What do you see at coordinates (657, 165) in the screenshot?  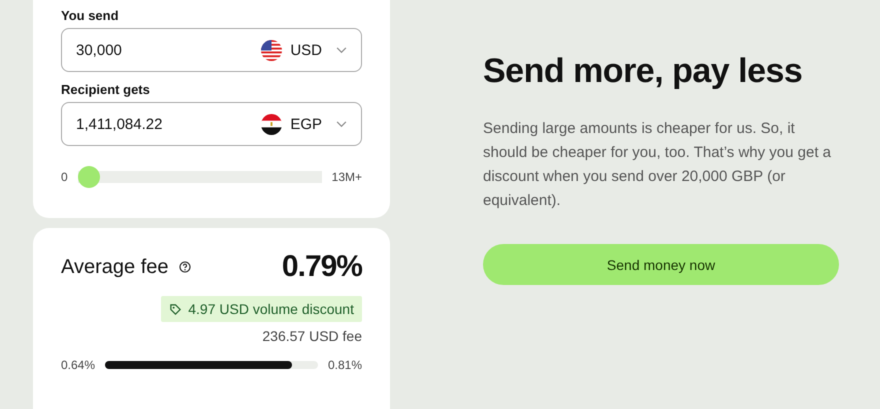 I see `promo-text: Sending large amounts is cheaper for us. So, it should be cheaper for you, too. That’s why you get a discount when you send over 20,000 GBP (or equivalent).` at bounding box center [657, 165].